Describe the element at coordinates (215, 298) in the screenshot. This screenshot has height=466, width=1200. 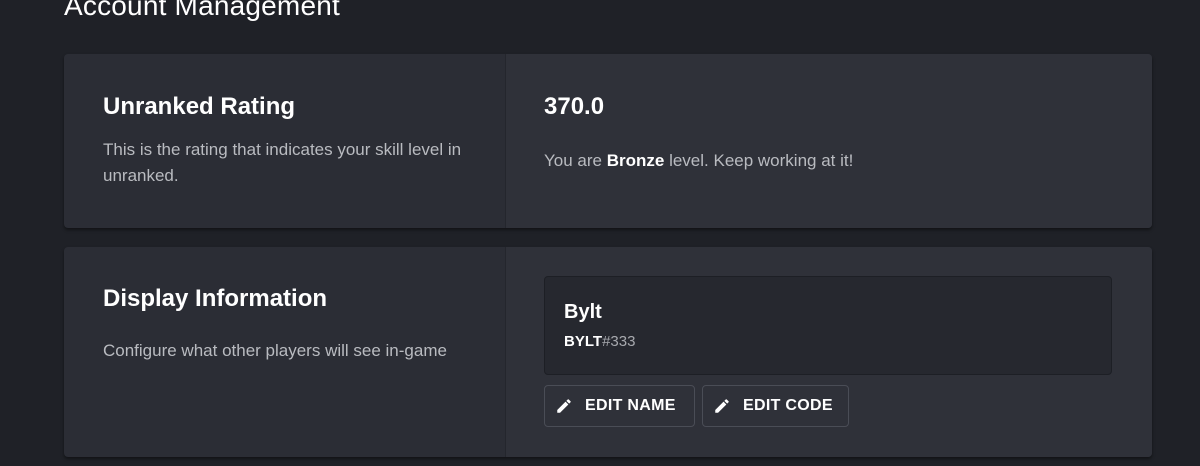
I see `display-card-title: Display Information` at that location.